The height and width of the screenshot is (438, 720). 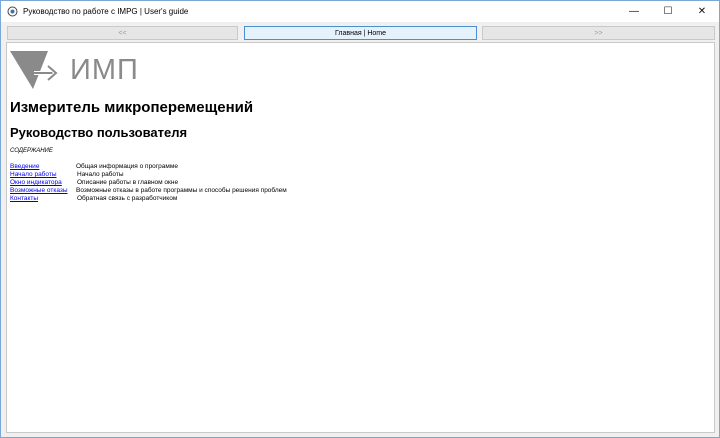 I want to click on forward-button: >>, so click(x=598, y=33).